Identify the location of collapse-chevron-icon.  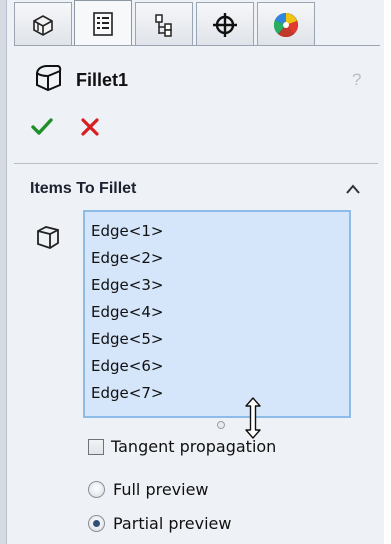
(353, 191).